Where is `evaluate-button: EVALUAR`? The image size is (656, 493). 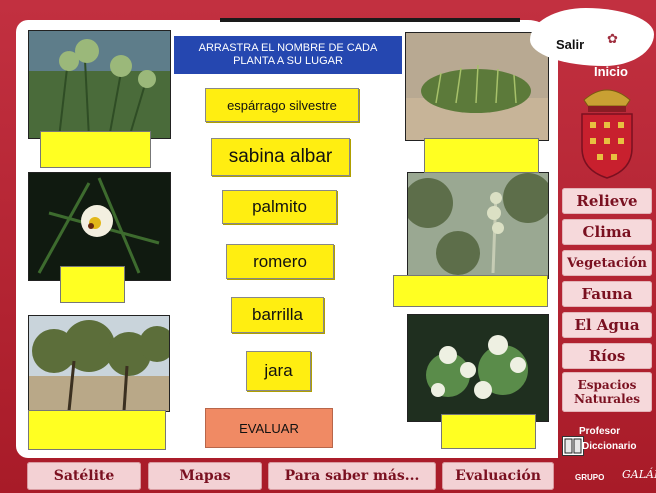
evaluate-button: EVALUAR is located at coordinates (269, 428).